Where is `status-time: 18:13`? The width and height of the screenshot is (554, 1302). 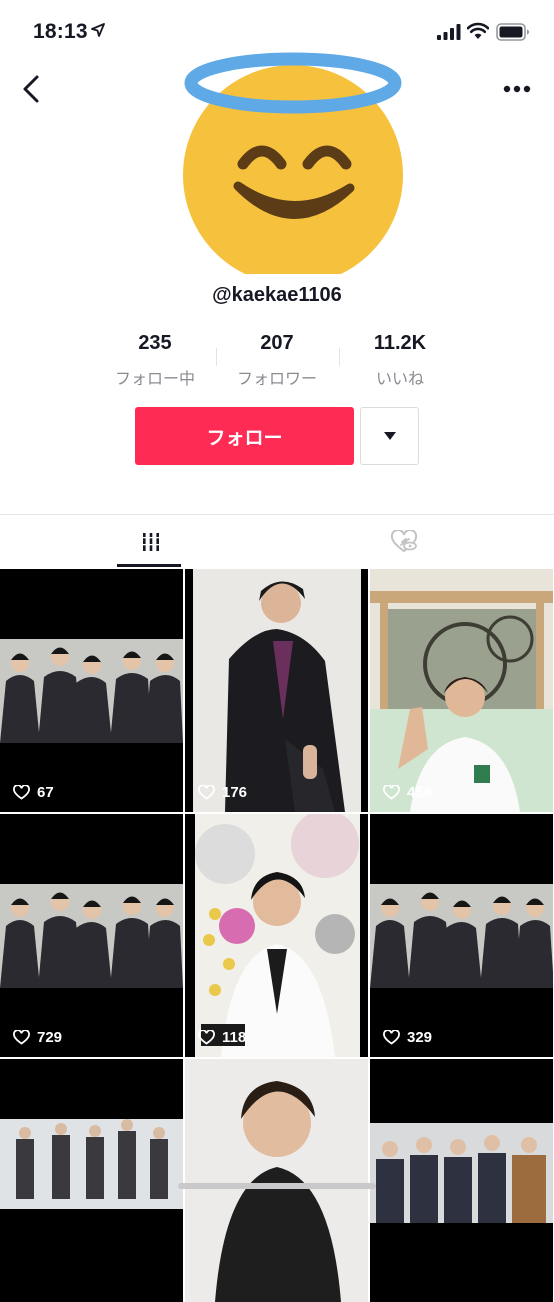
status-time: 18:13 is located at coordinates (60, 31).